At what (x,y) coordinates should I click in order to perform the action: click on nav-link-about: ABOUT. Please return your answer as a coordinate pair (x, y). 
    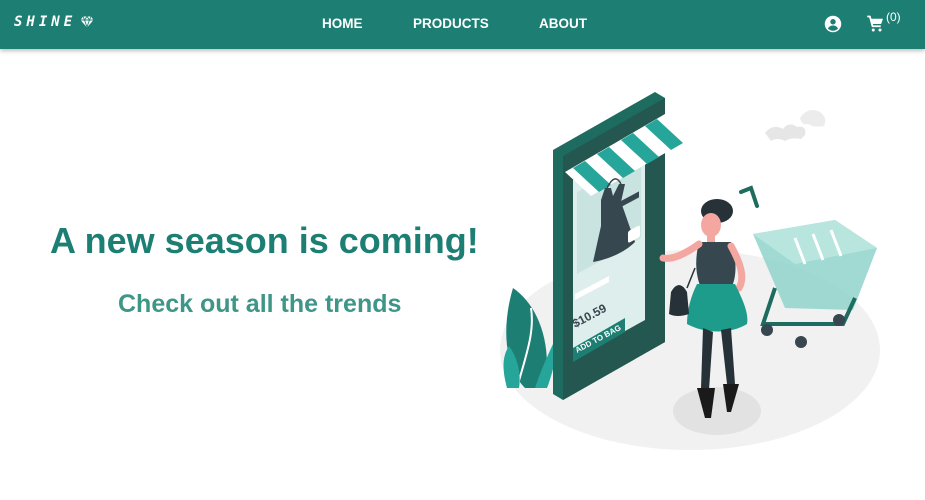
    Looking at the image, I should click on (563, 23).